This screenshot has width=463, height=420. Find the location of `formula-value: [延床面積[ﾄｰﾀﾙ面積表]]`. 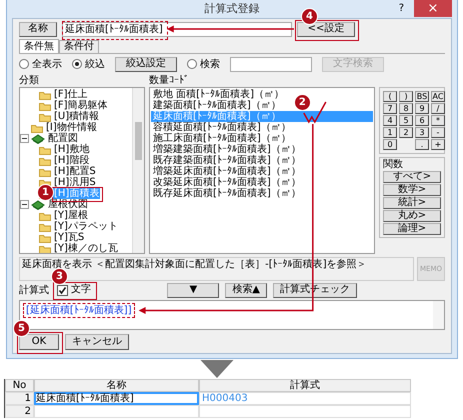

formula-value: [延床面積[ﾄｰﾀﾙ面積表]] is located at coordinates (79, 310).